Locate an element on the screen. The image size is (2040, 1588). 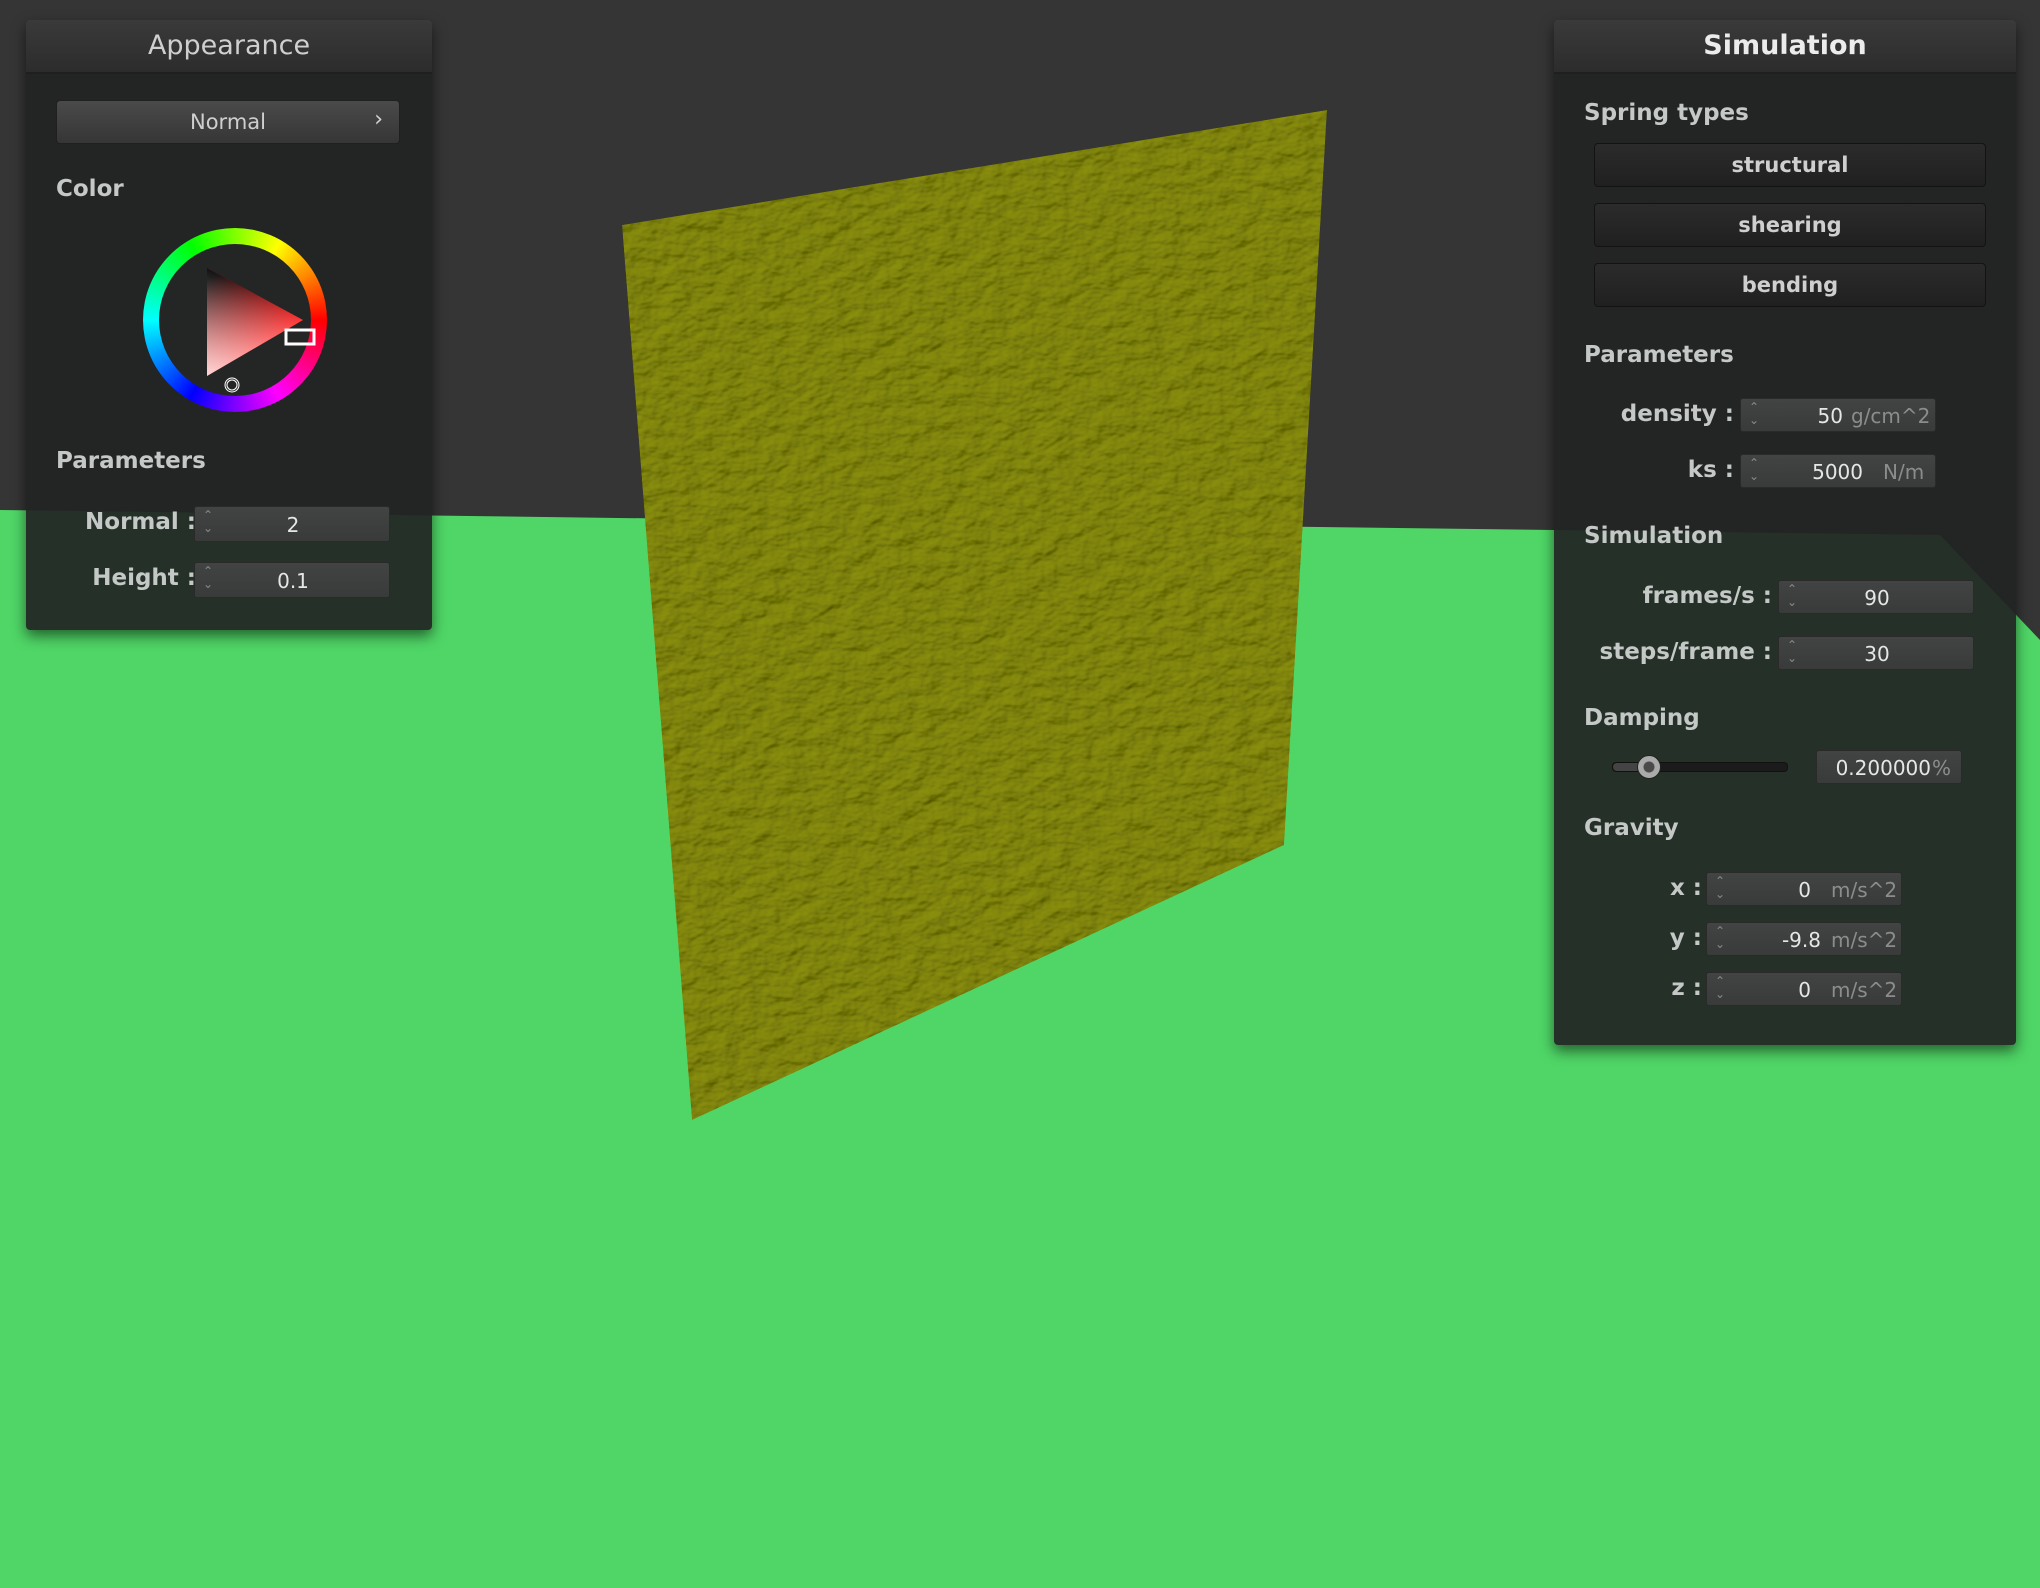
normal-value: 2 is located at coordinates (293, 525).